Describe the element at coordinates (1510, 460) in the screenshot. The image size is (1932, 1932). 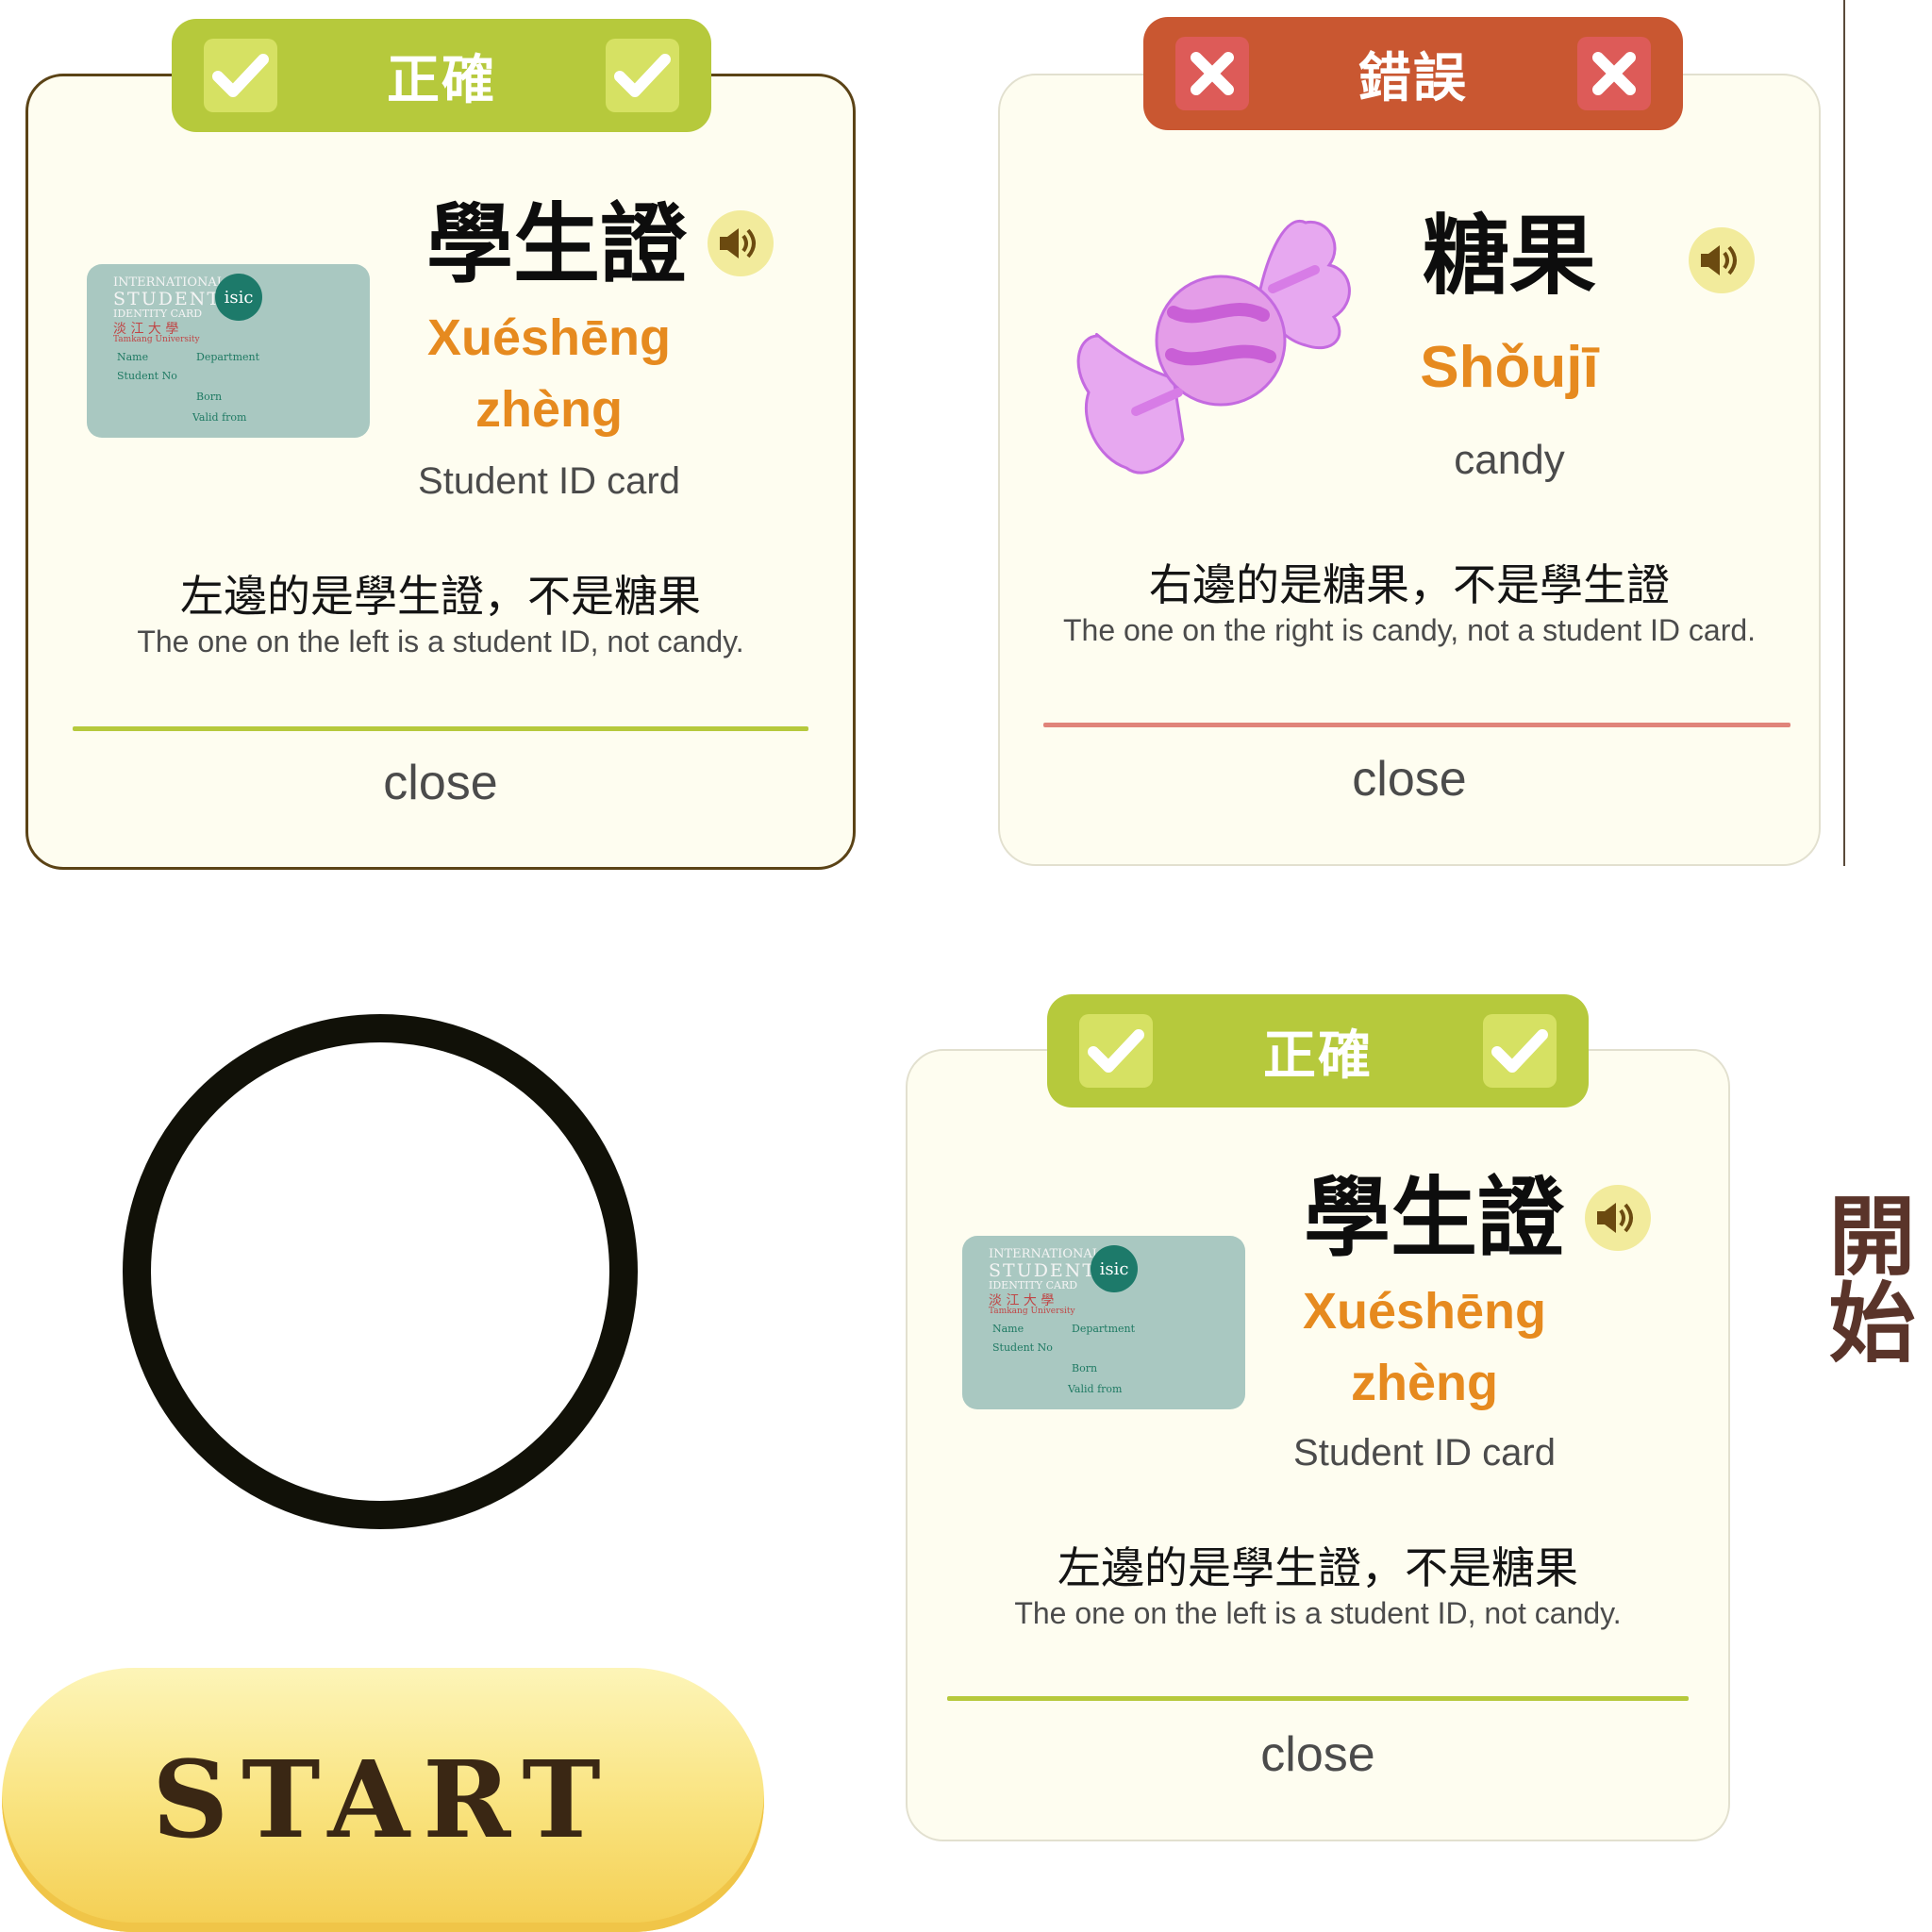
I see `english-meaning: candy` at that location.